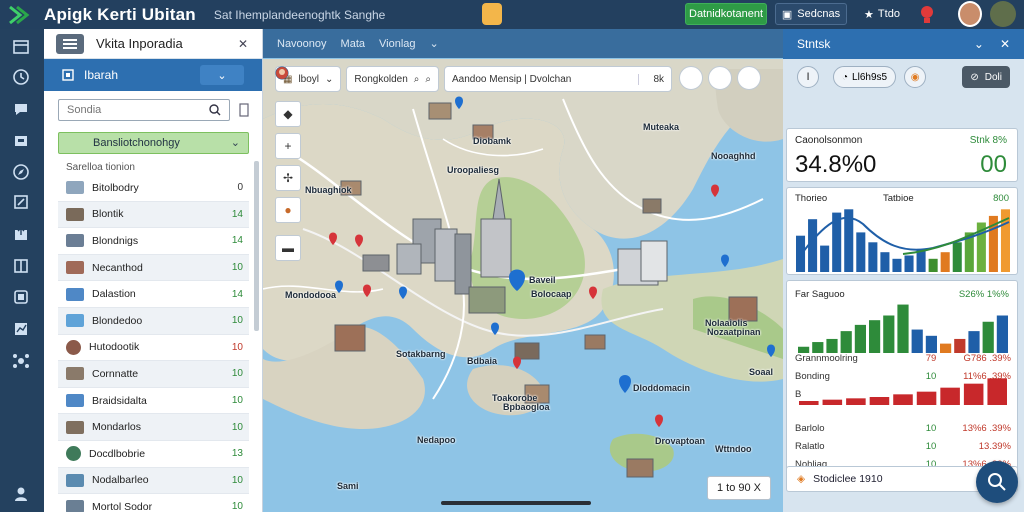  I want to click on row-name: Grannmoolring, so click(826, 358).